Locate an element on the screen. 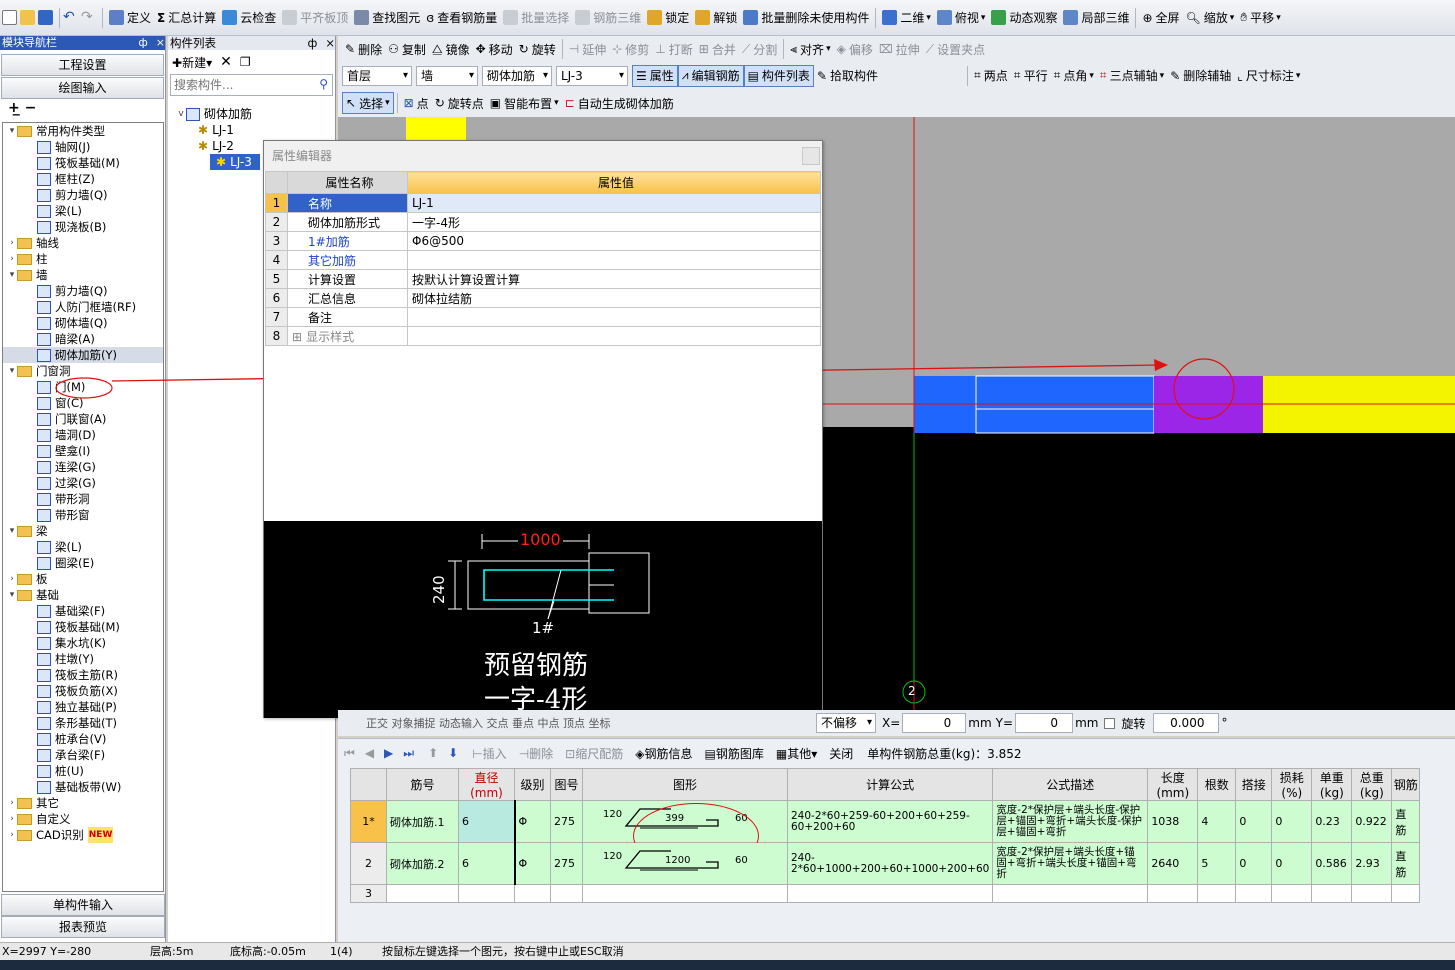 Image resolution: width=1455 pixels, height=970 pixels. rebar-cell-type: 直筋 is located at coordinates (1406, 863).